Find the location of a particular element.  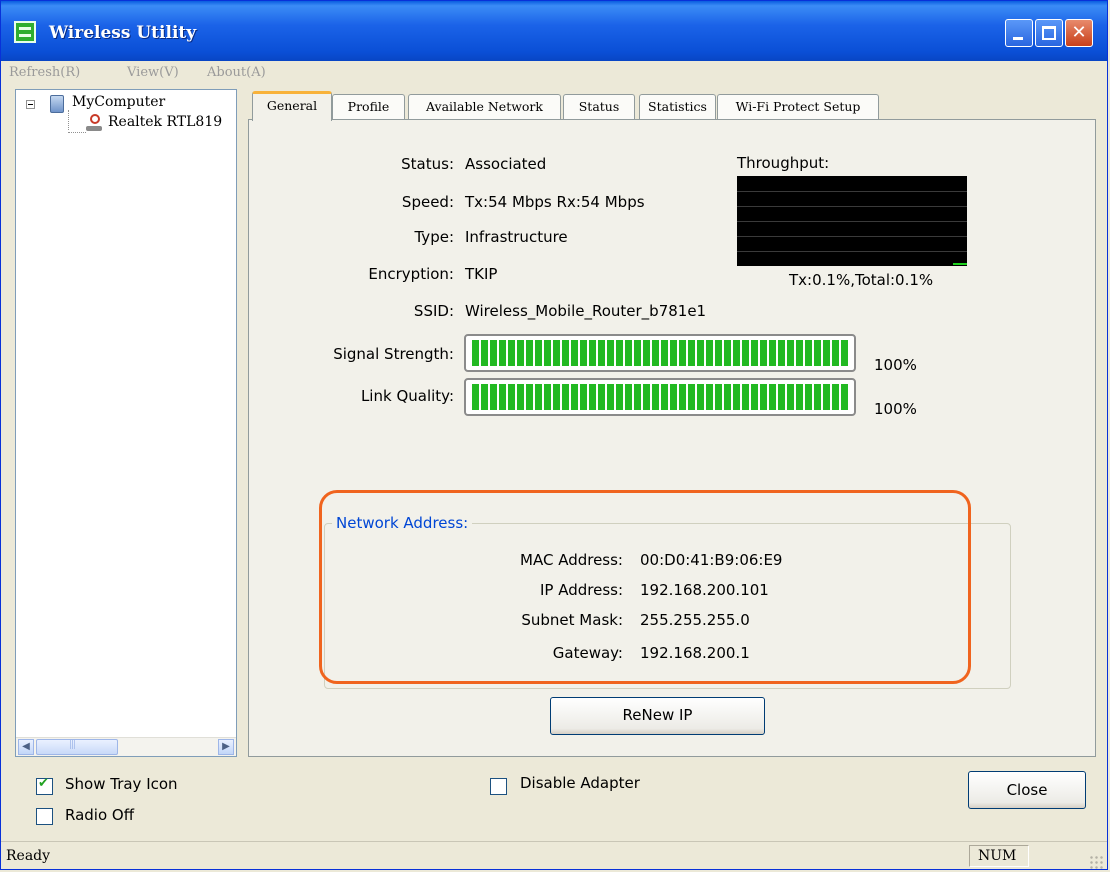

link-quality-bar is located at coordinates (660, 397).